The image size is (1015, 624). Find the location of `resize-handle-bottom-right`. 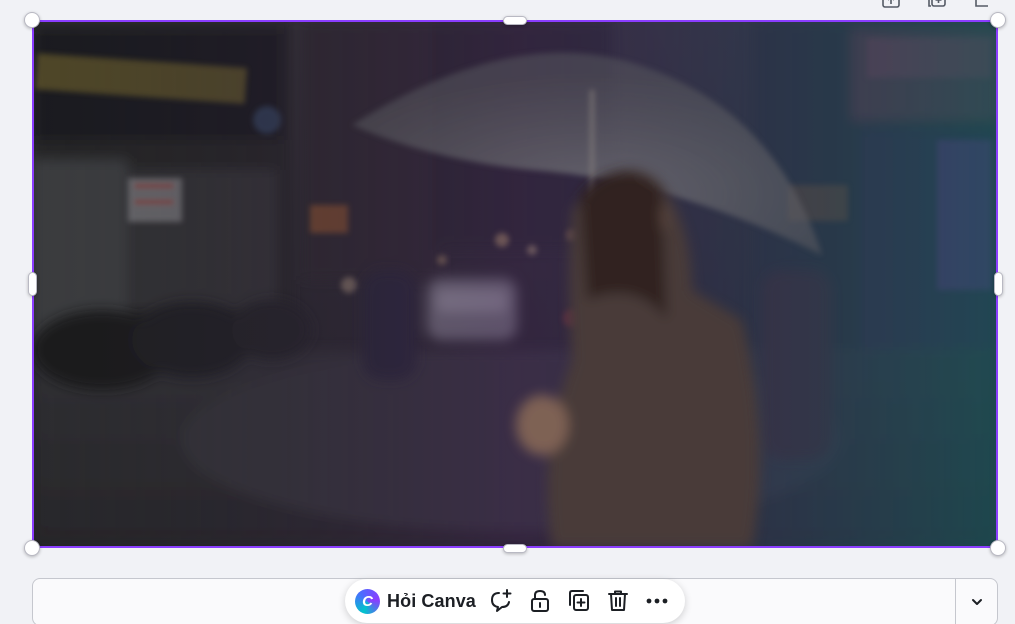

resize-handle-bottom-right is located at coordinates (998, 548).